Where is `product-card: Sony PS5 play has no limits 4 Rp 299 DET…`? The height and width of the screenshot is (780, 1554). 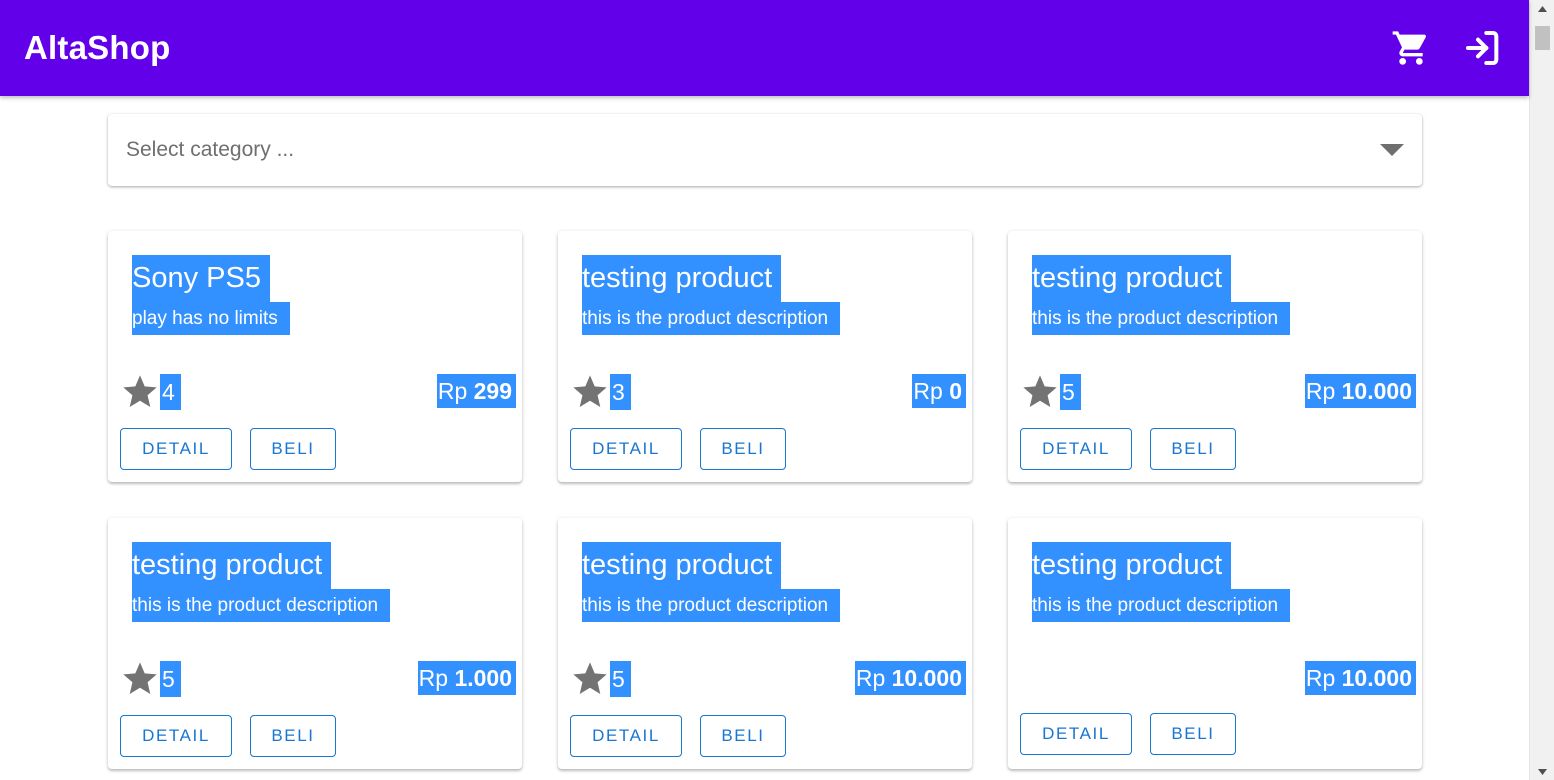 product-card: Sony PS5 play has no limits 4 Rp 299 DET… is located at coordinates (315, 356).